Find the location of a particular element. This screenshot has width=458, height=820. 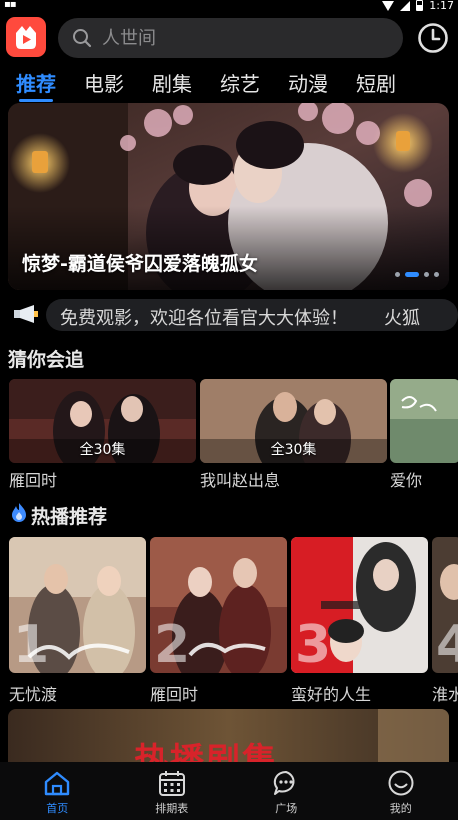

app-logo is located at coordinates (26, 37).